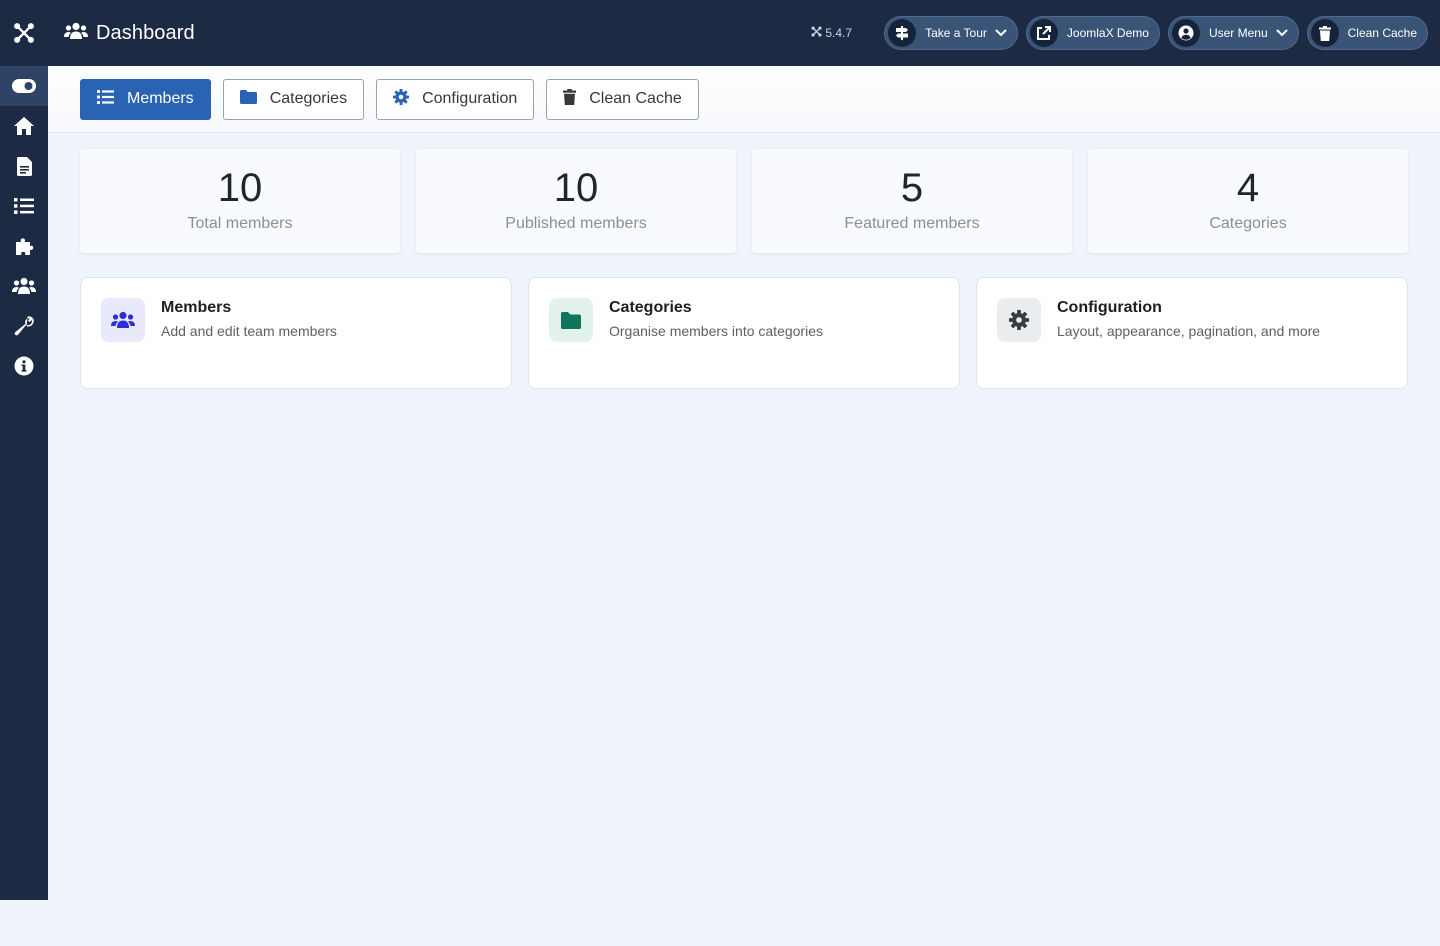  I want to click on sidebar-item-content, so click(24, 166).